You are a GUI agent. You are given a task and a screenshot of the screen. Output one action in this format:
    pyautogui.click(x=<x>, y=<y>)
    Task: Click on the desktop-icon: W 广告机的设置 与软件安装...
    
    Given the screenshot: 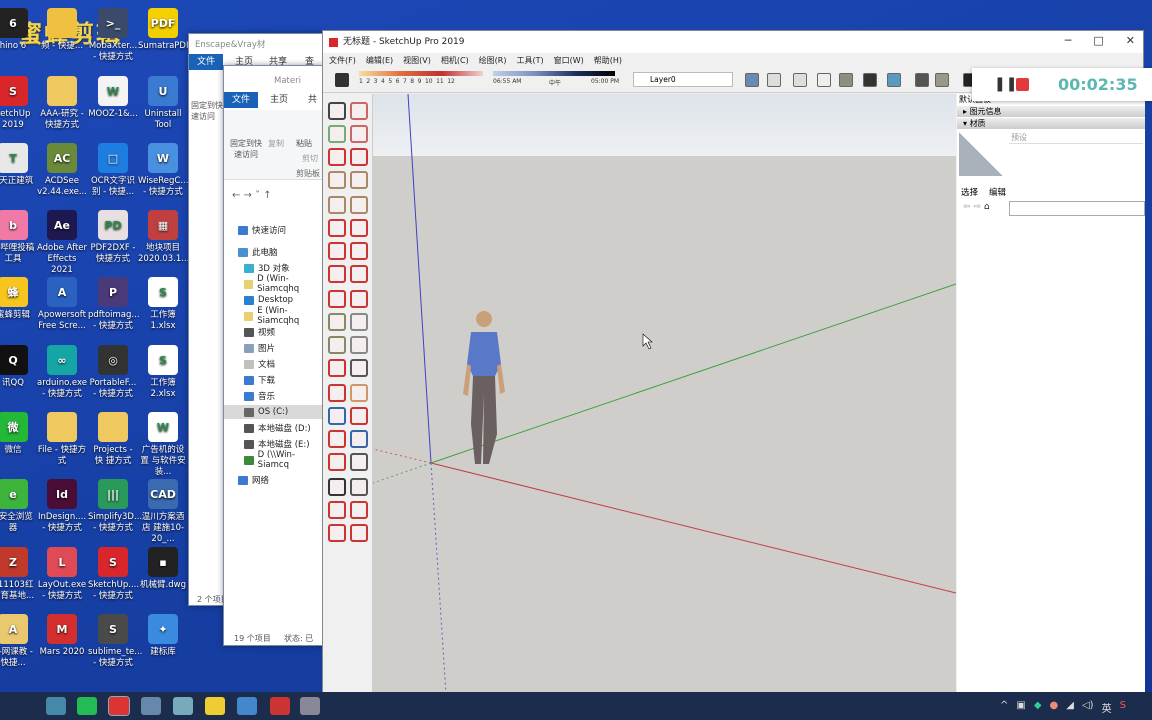 What is the action you would take?
    pyautogui.click(x=163, y=445)
    